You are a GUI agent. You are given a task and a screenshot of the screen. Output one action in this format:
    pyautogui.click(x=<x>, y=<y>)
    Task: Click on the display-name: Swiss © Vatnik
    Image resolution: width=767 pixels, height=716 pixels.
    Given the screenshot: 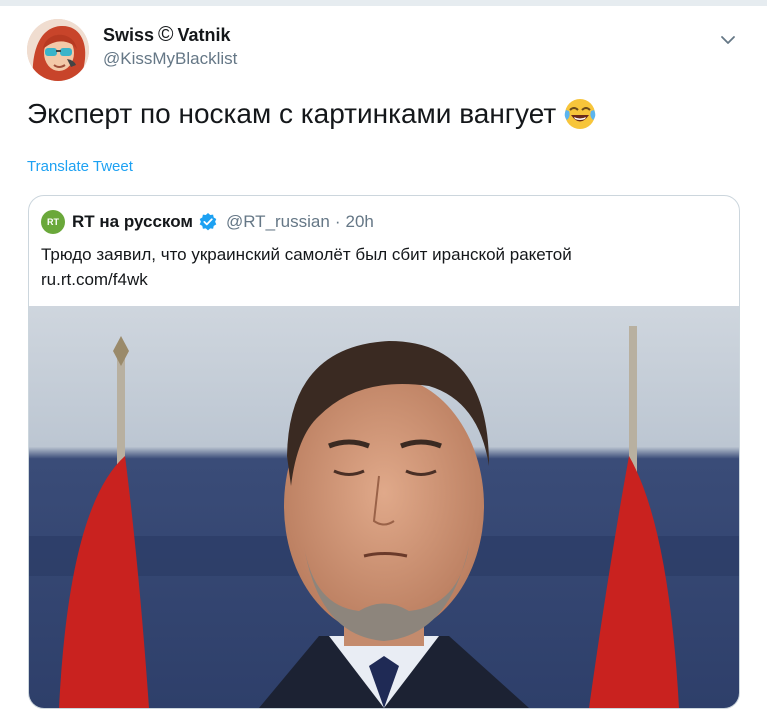 What is the action you would take?
    pyautogui.click(x=170, y=35)
    